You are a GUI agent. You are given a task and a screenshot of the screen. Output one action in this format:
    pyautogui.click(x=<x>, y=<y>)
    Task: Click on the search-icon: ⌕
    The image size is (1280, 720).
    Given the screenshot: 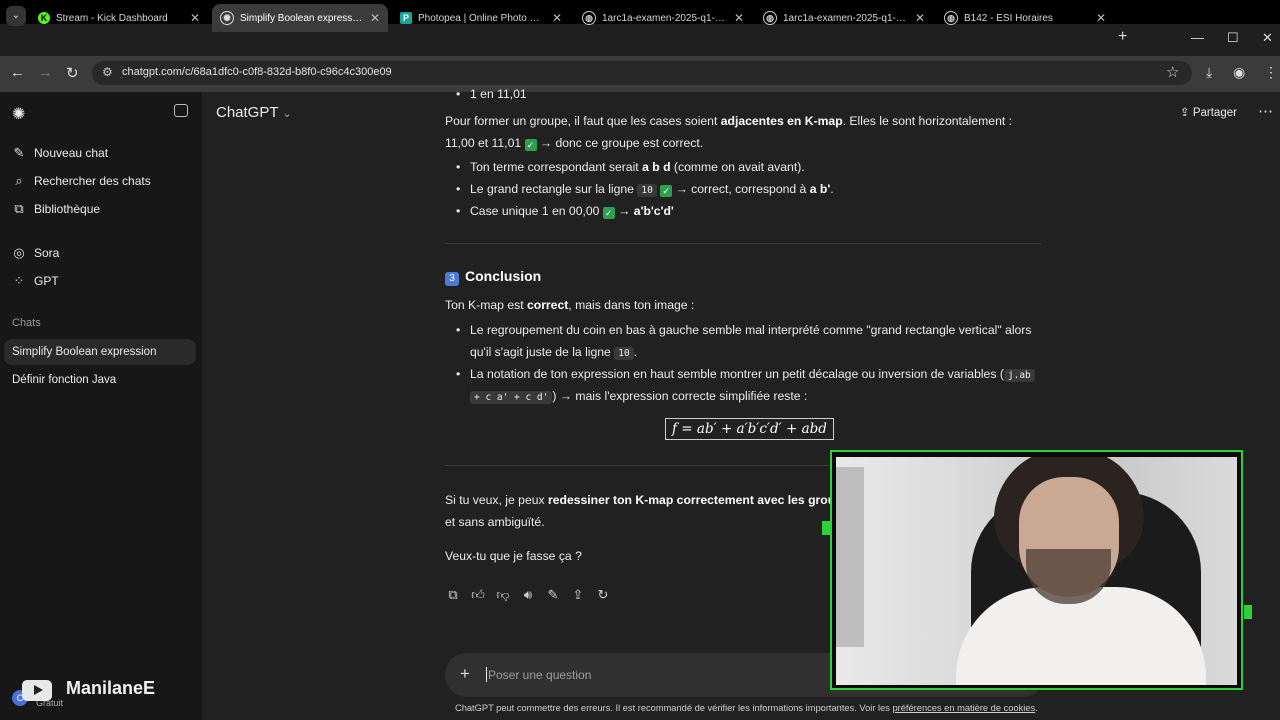 What is the action you would take?
    pyautogui.click(x=19, y=180)
    